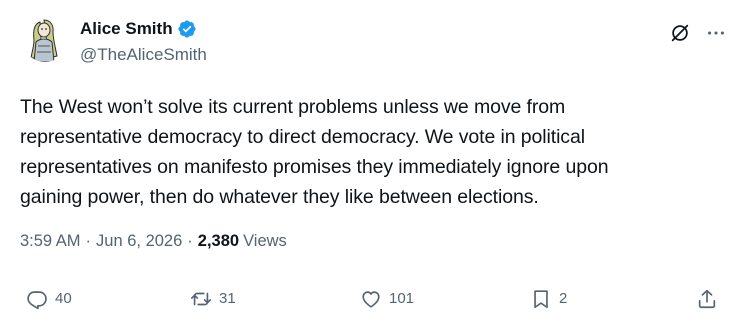 The image size is (747, 332). I want to click on repost-icon, so click(201, 299).